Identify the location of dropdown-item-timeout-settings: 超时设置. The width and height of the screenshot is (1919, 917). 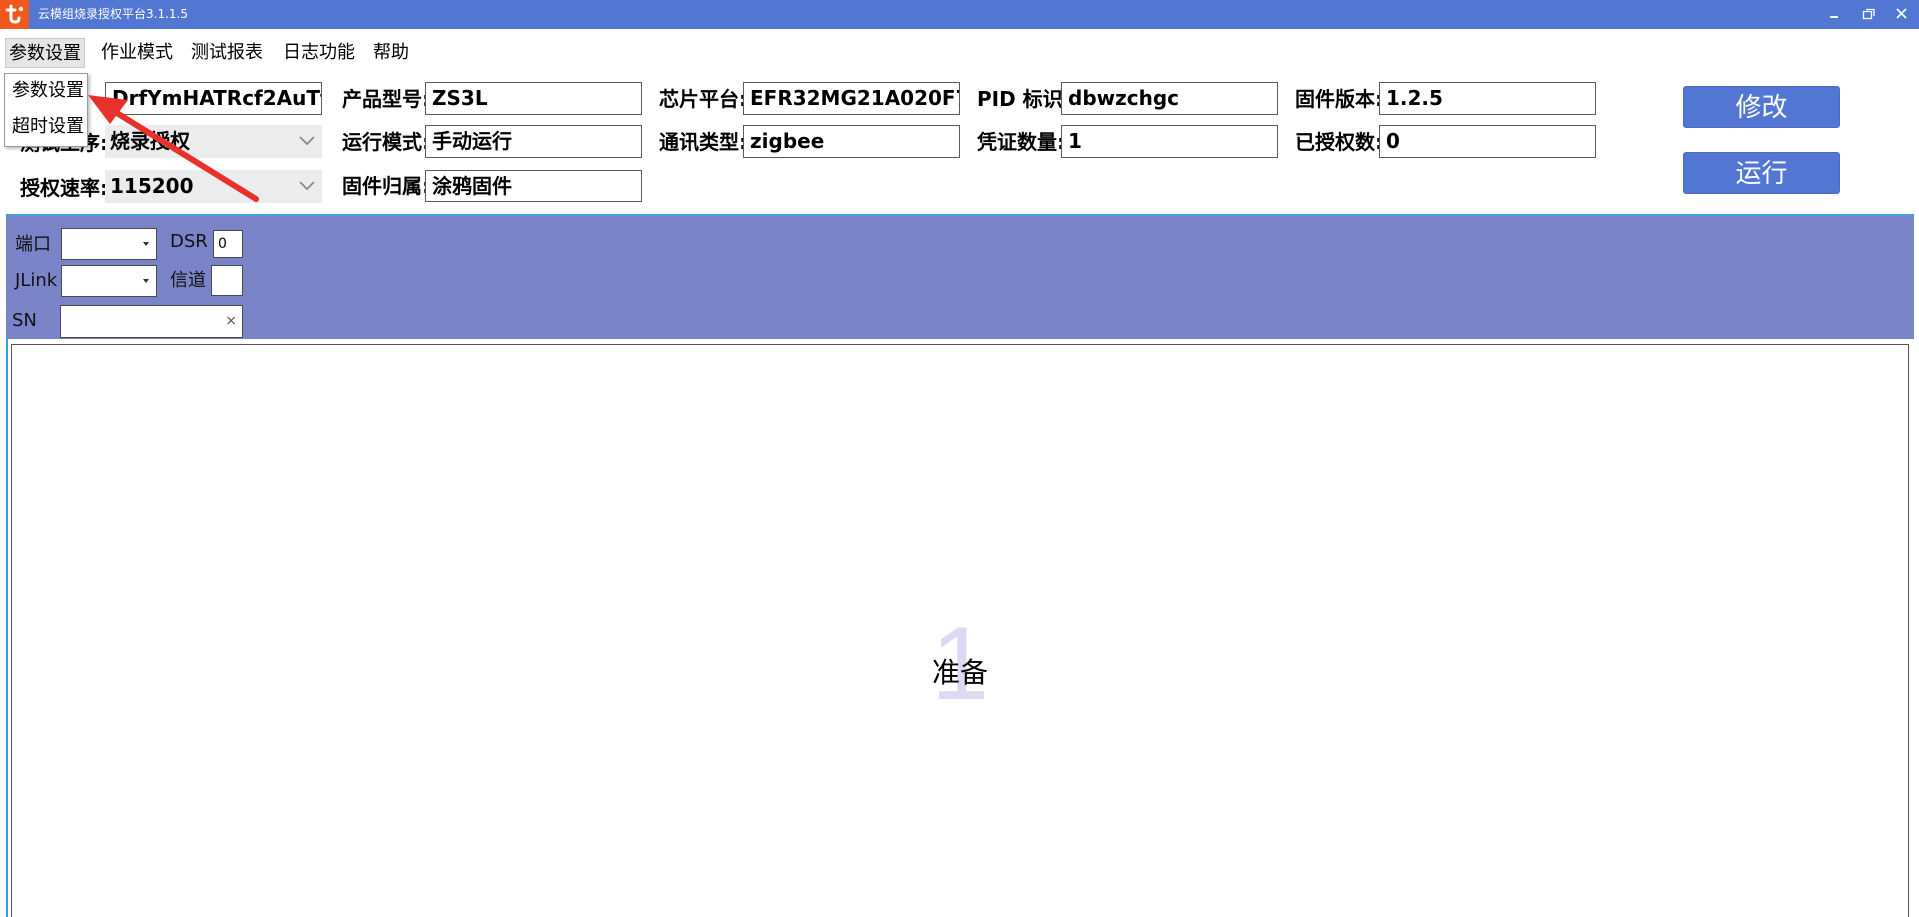
(48, 127).